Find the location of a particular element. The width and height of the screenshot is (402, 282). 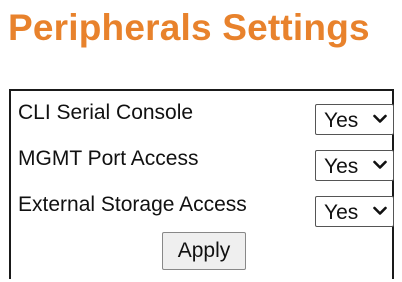

mgmt-port-access-value: Yes is located at coordinates (341, 166).